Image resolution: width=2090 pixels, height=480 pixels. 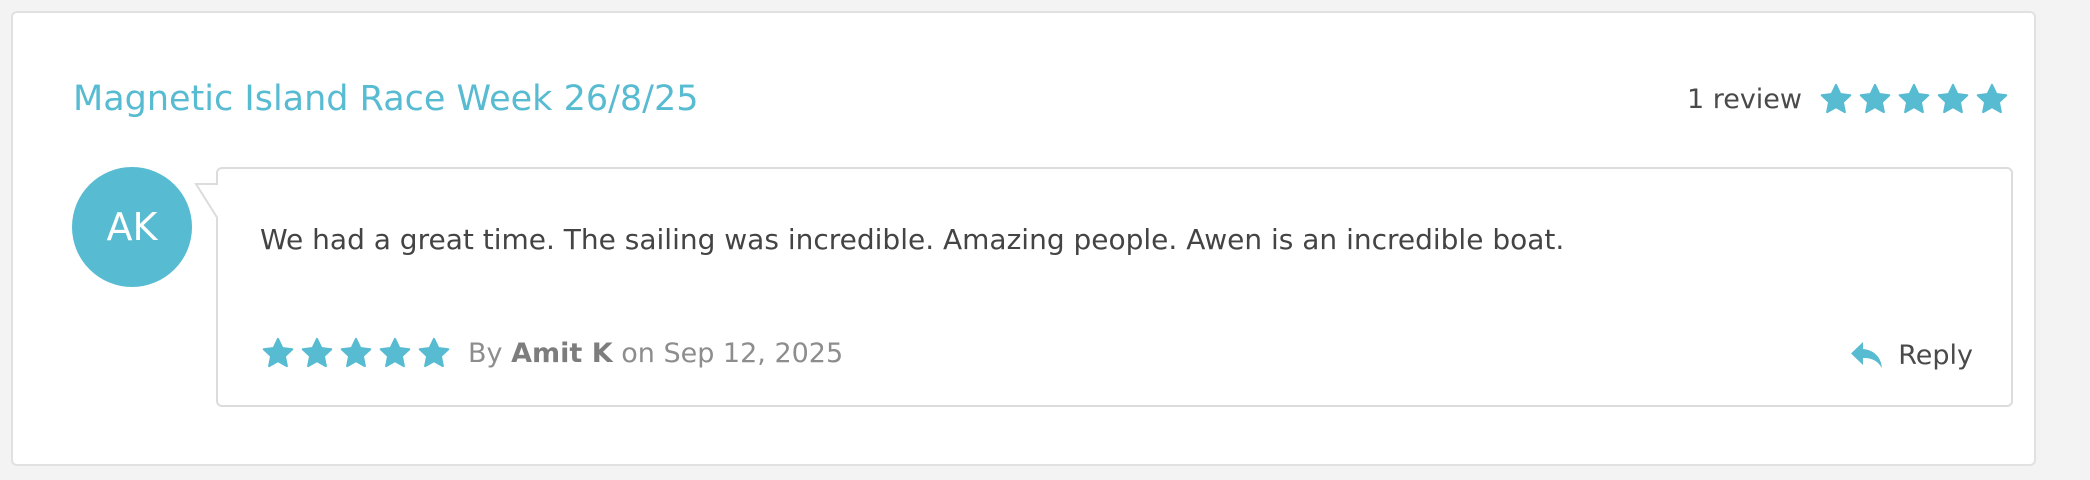 I want to click on reply-label: Reply, so click(x=1935, y=355).